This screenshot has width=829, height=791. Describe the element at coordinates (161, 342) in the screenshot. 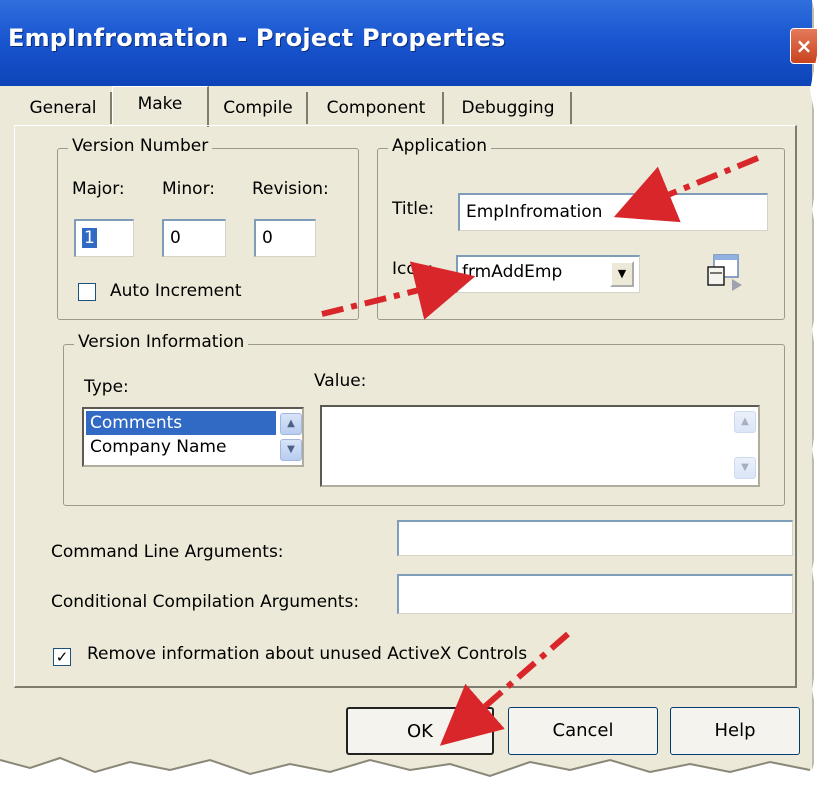

I see `version-information-legend: Version Information` at that location.